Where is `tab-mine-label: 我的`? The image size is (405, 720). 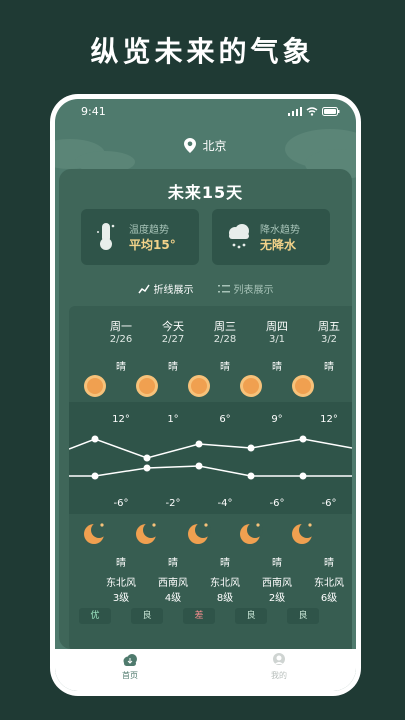
tab-mine-label: 我的 is located at coordinates (279, 675).